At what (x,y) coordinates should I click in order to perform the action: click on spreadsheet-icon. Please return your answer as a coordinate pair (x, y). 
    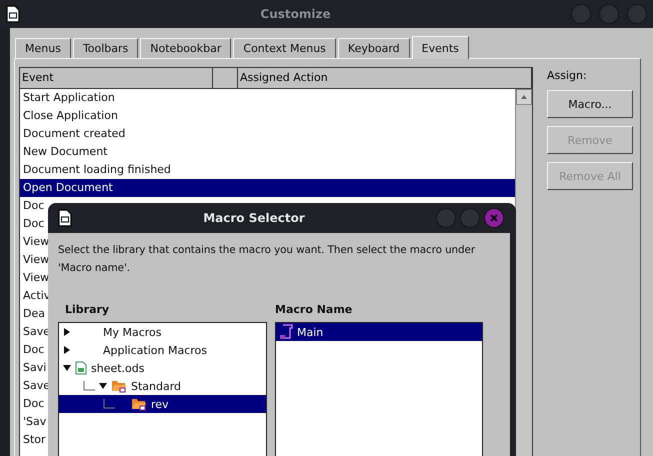
    Looking at the image, I should click on (81, 368).